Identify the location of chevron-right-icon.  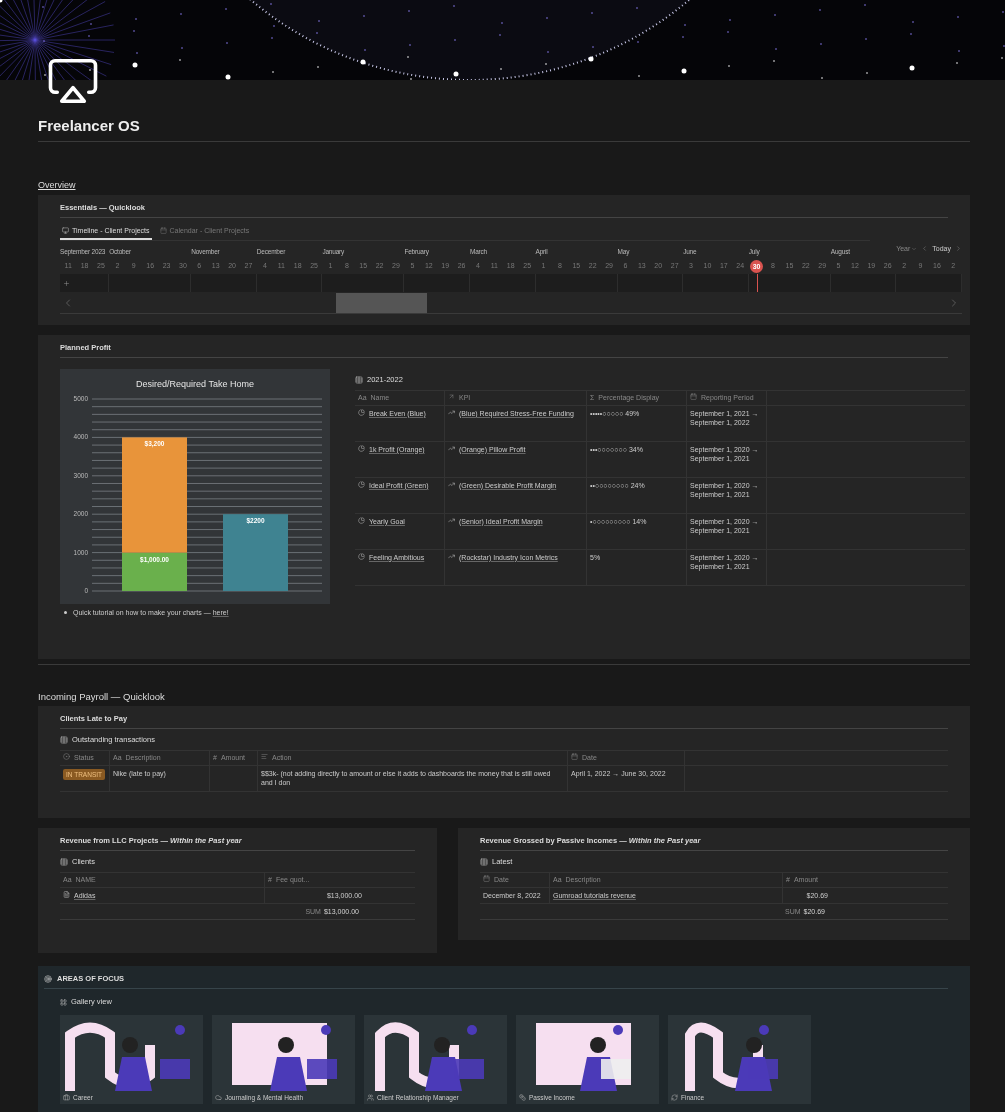
(958, 248).